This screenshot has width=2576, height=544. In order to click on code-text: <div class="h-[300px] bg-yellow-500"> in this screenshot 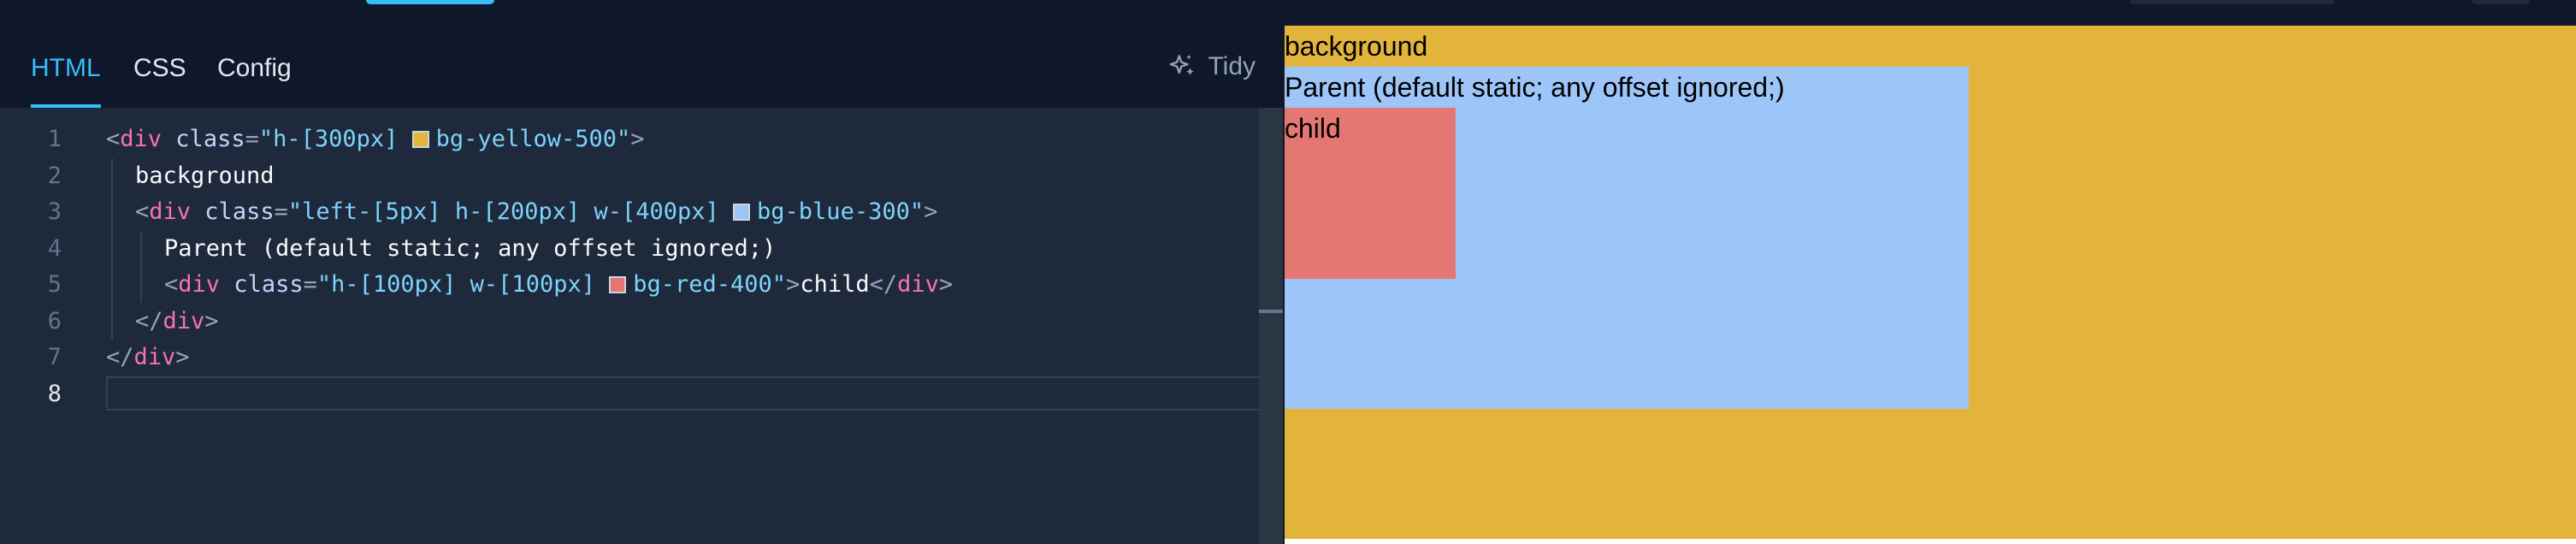, I will do `click(375, 139)`.